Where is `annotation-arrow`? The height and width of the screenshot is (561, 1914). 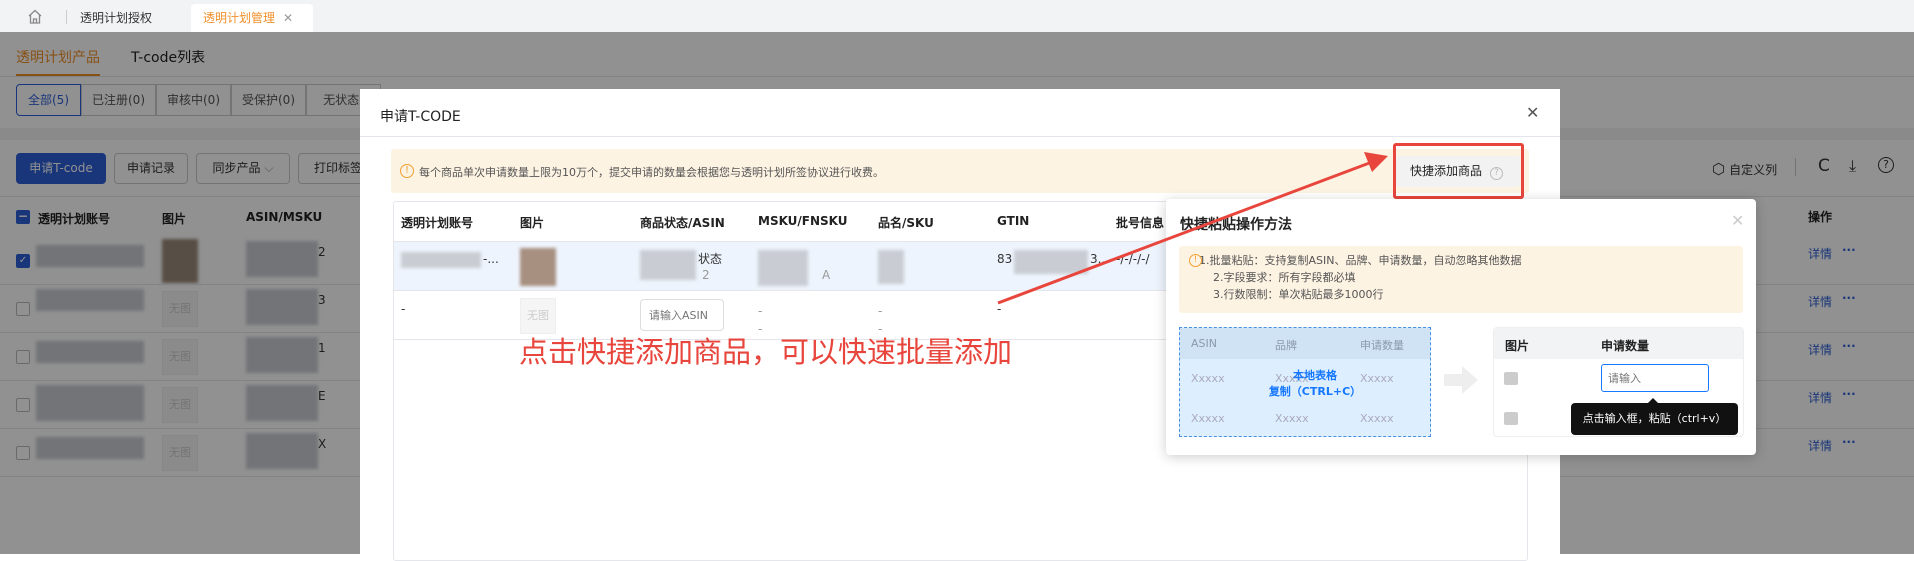
annotation-arrow is located at coordinates (1192, 228).